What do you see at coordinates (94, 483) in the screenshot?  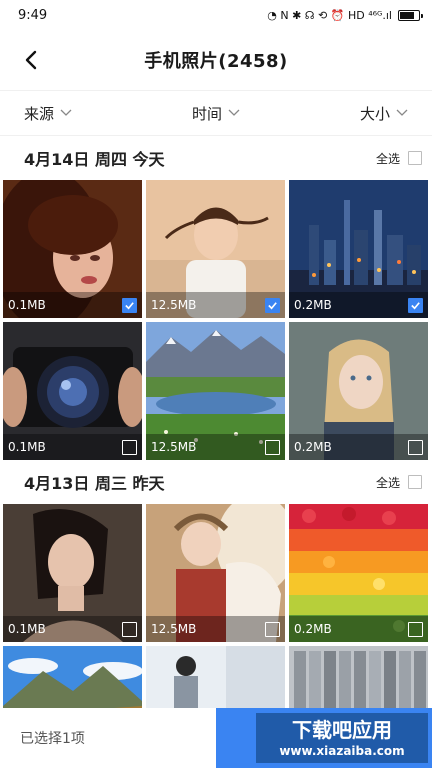 I see `date-section-title: 4月13日 周三 昨天` at bounding box center [94, 483].